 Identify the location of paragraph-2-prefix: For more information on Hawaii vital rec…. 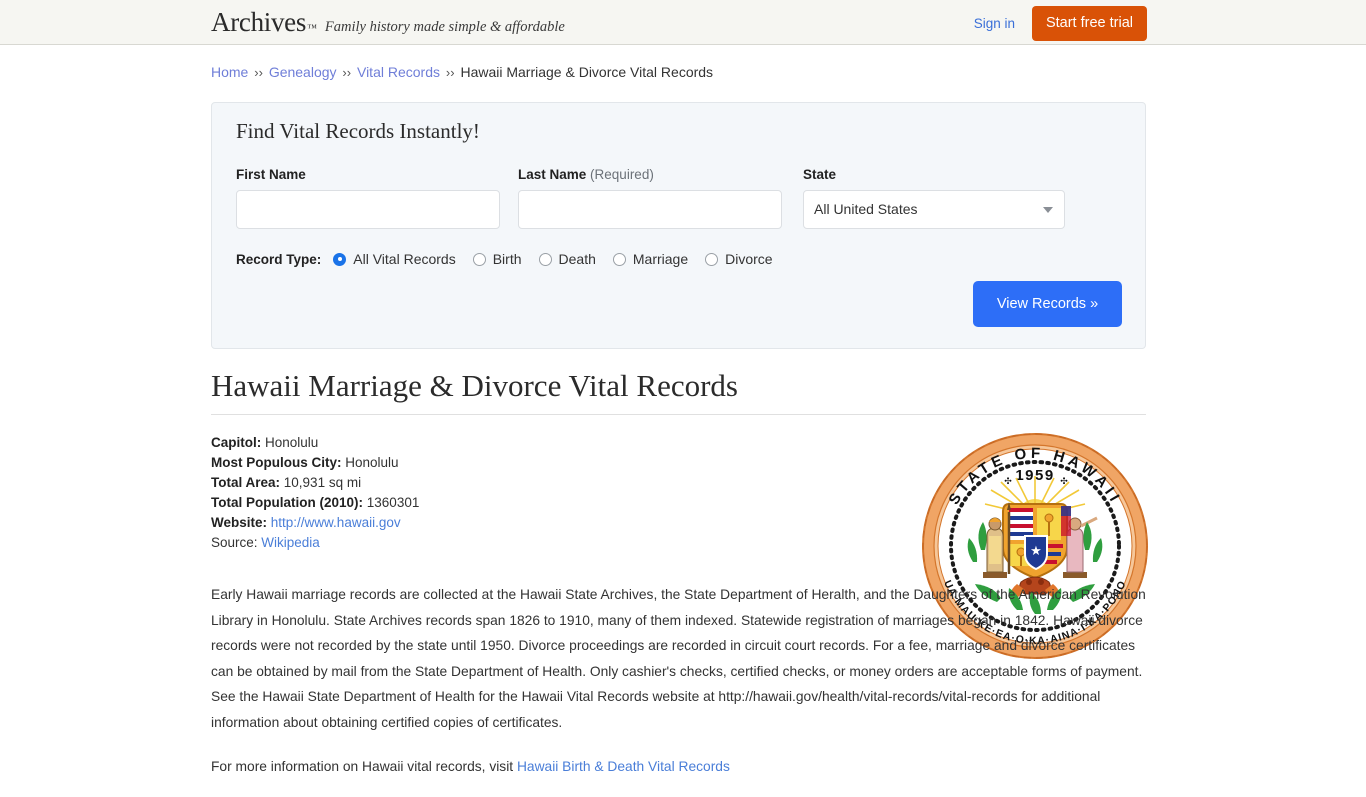
(364, 766).